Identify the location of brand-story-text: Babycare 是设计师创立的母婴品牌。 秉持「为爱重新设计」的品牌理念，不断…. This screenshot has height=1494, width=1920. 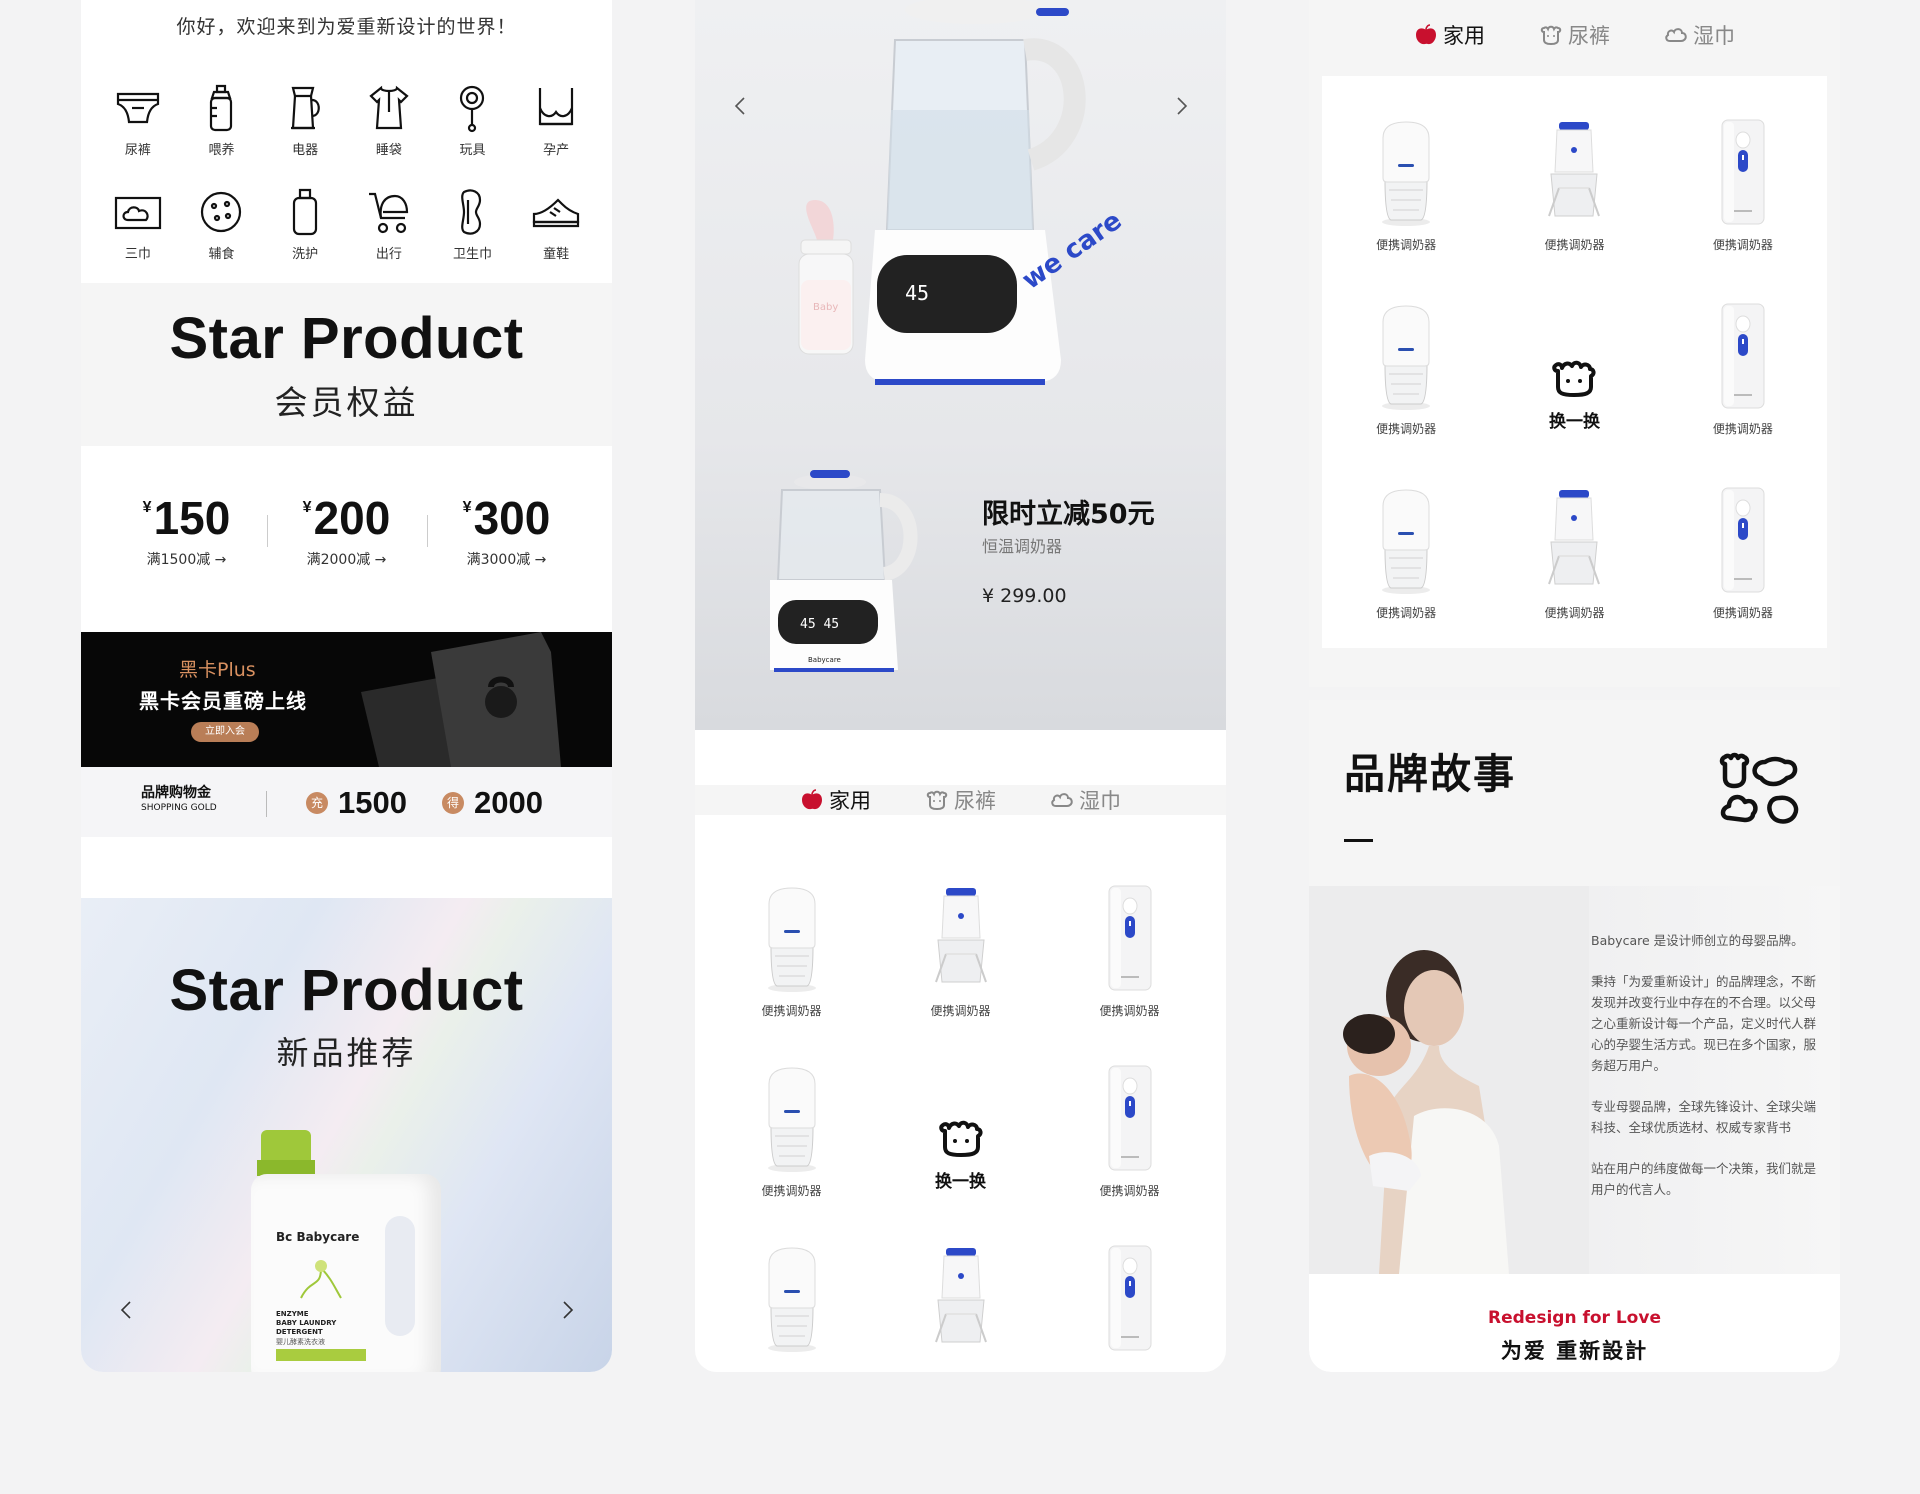
(1706, 1075).